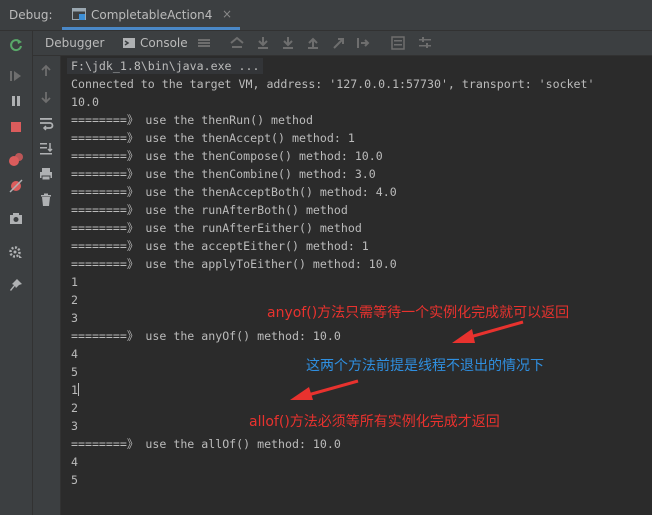  Describe the element at coordinates (78, 389) in the screenshot. I see `text-cursor` at that location.